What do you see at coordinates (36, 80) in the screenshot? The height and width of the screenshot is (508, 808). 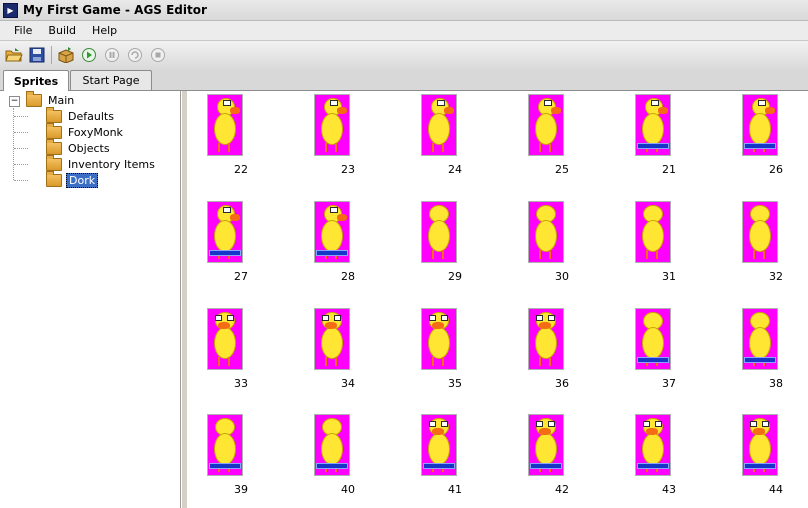 I see `tab-sprites: Sprites` at bounding box center [36, 80].